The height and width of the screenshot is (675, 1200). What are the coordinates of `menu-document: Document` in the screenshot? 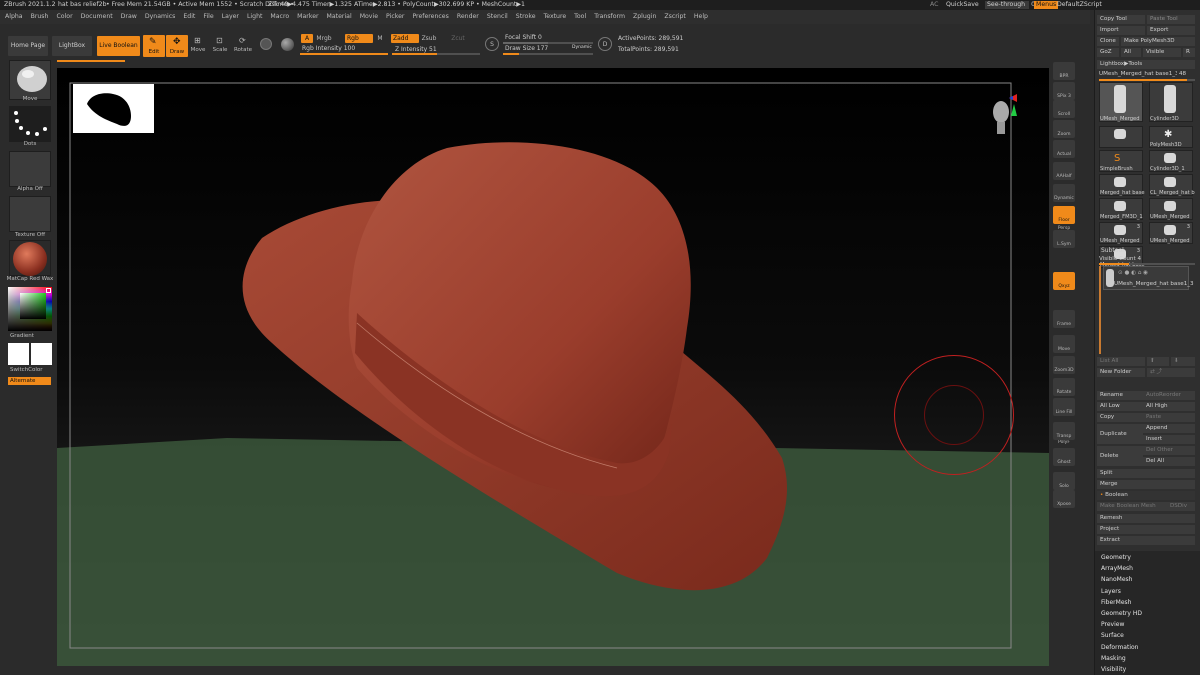 It's located at (97, 16).